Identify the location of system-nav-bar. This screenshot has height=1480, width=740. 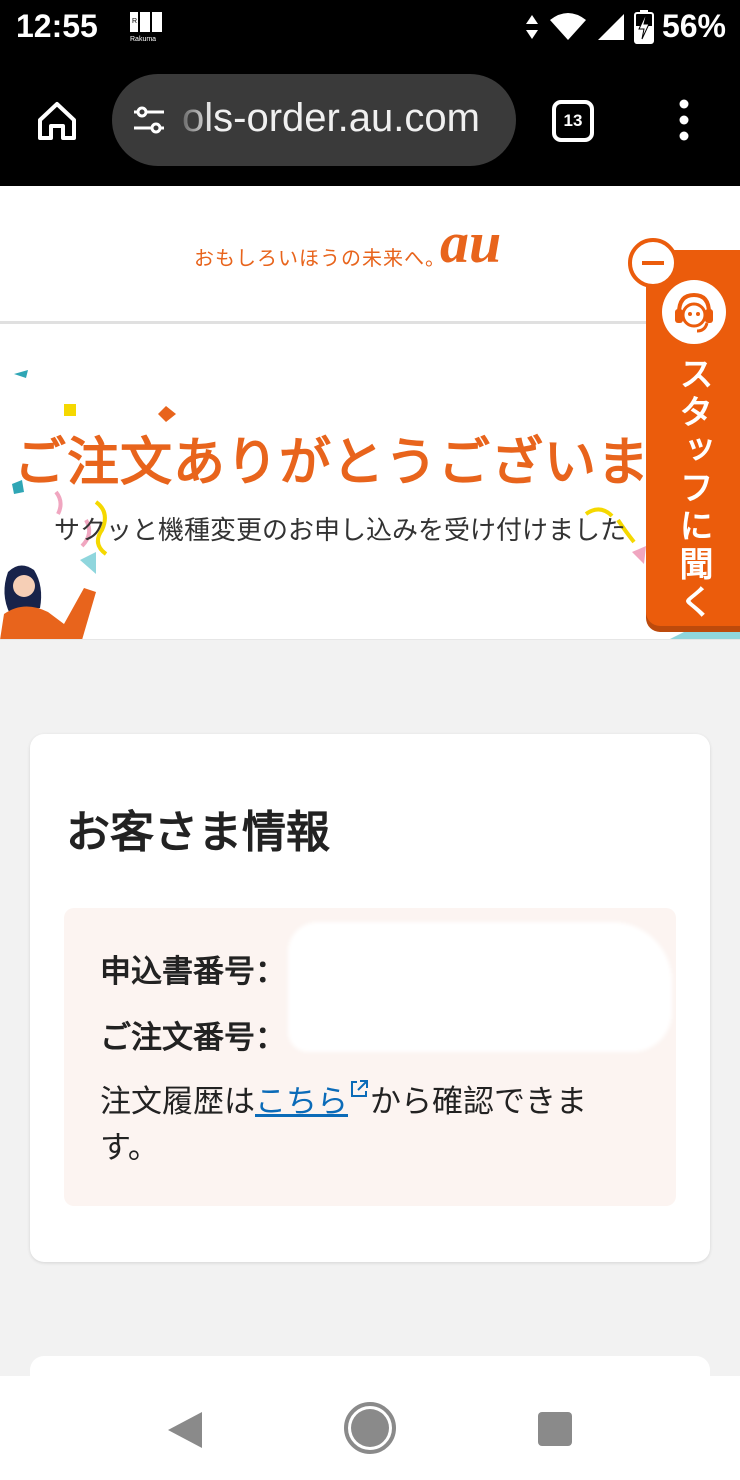
(370, 1428).